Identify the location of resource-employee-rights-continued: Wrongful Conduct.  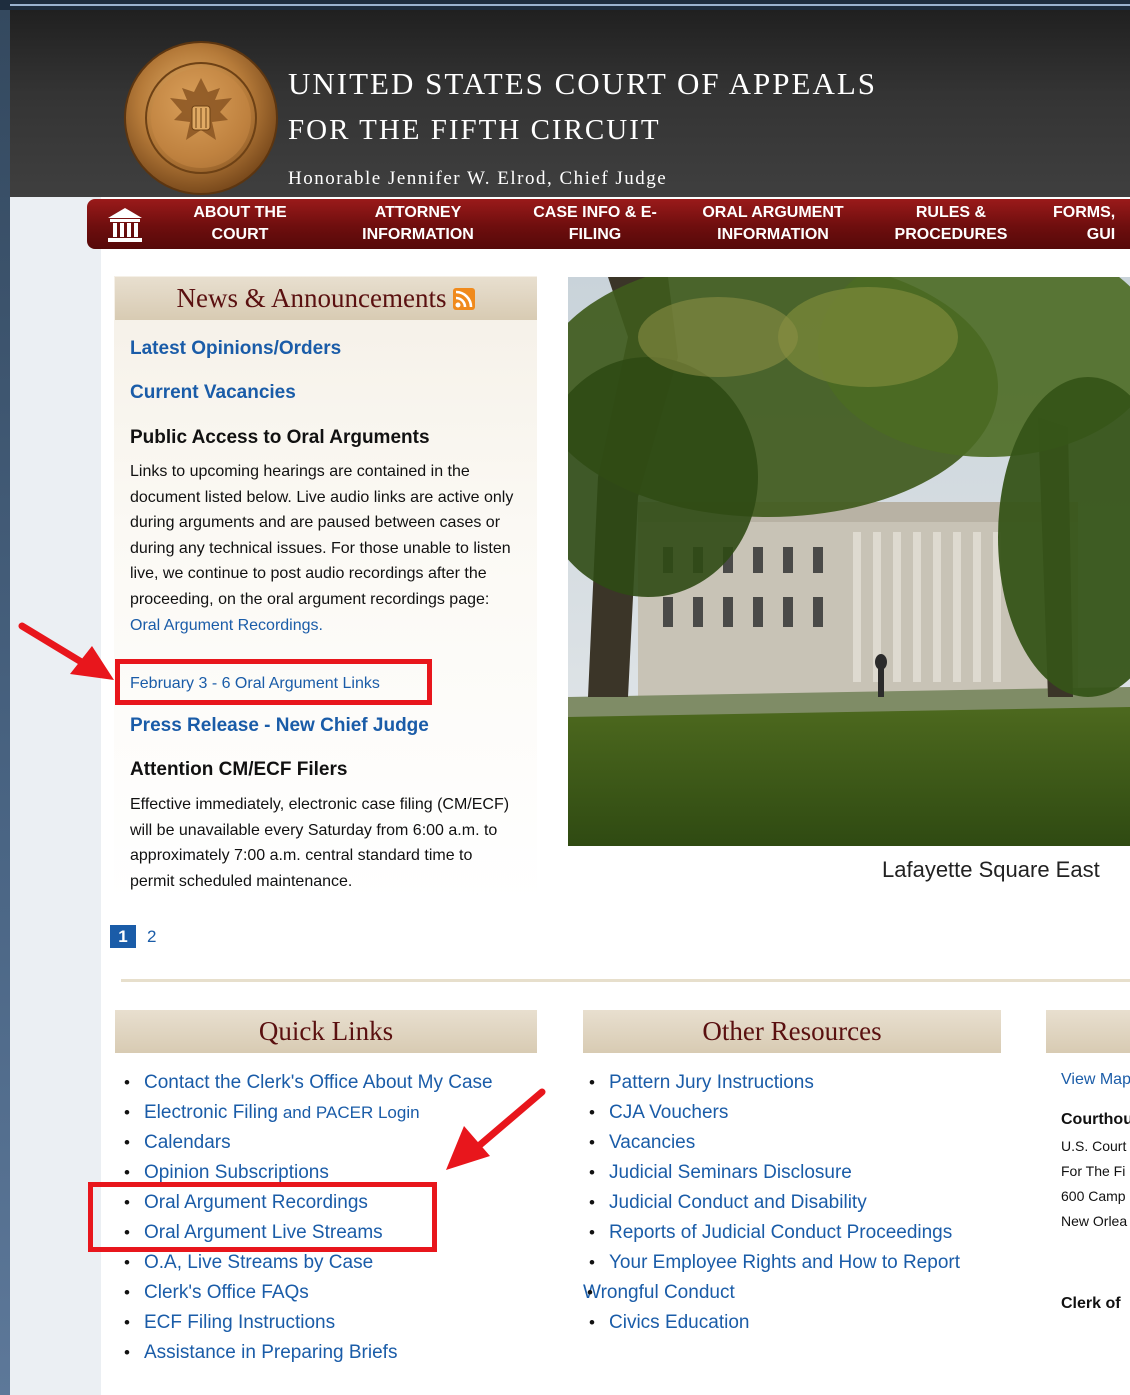
(771, 1295).